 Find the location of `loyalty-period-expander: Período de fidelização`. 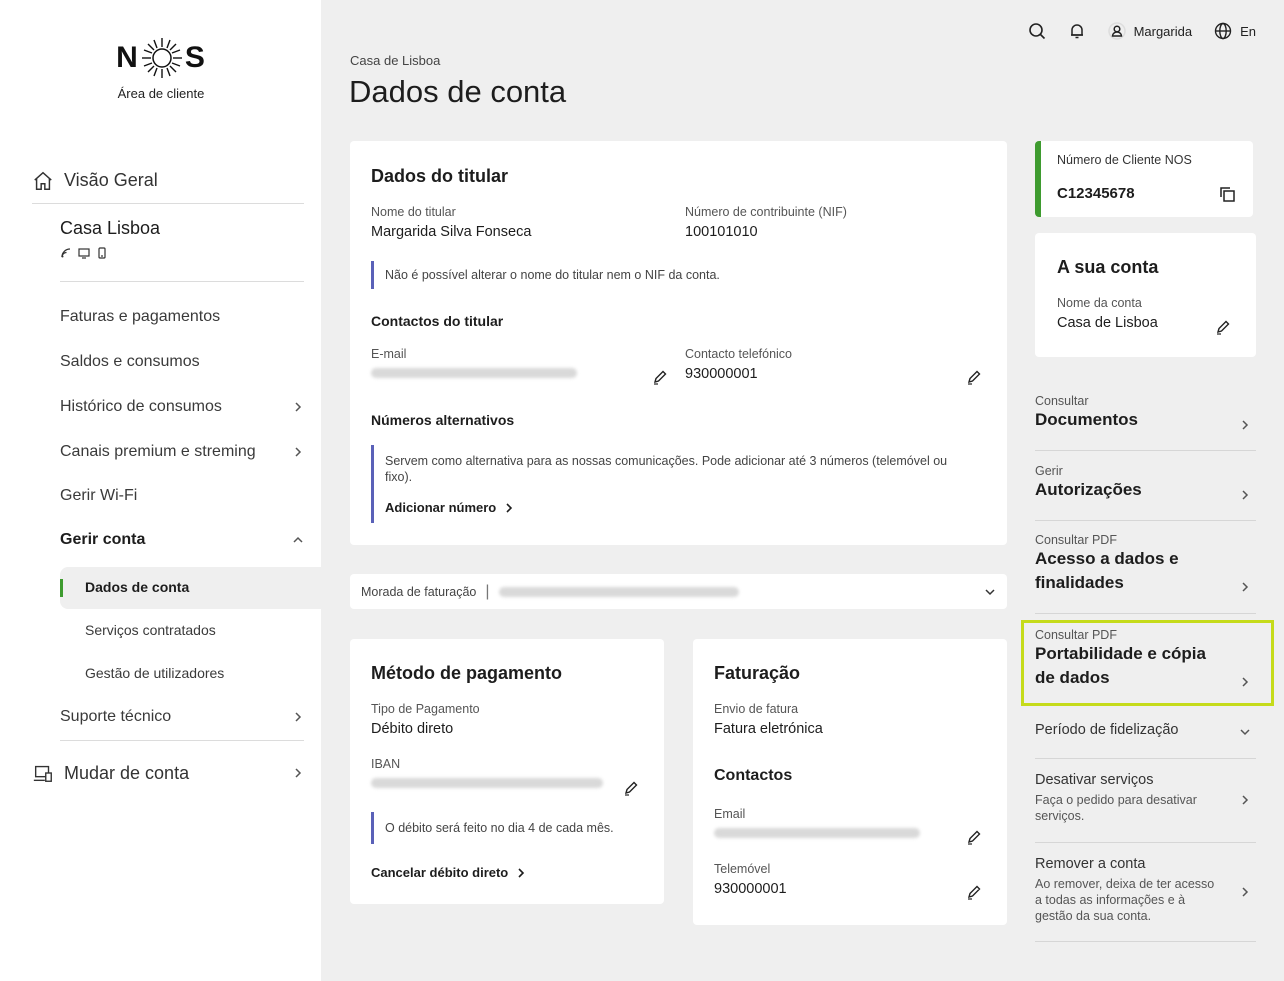

loyalty-period-expander: Período de fidelização is located at coordinates (1145, 740).